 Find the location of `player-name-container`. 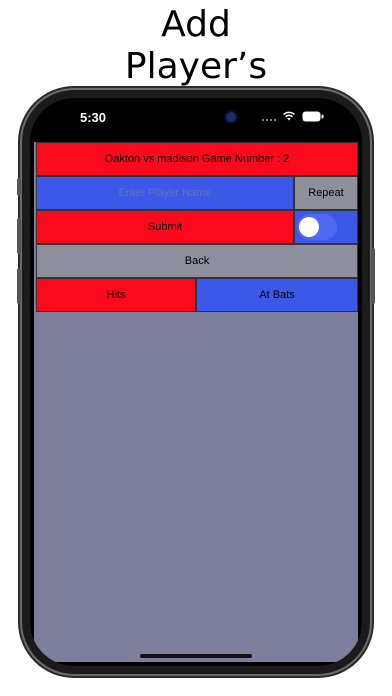

player-name-container is located at coordinates (165, 193).